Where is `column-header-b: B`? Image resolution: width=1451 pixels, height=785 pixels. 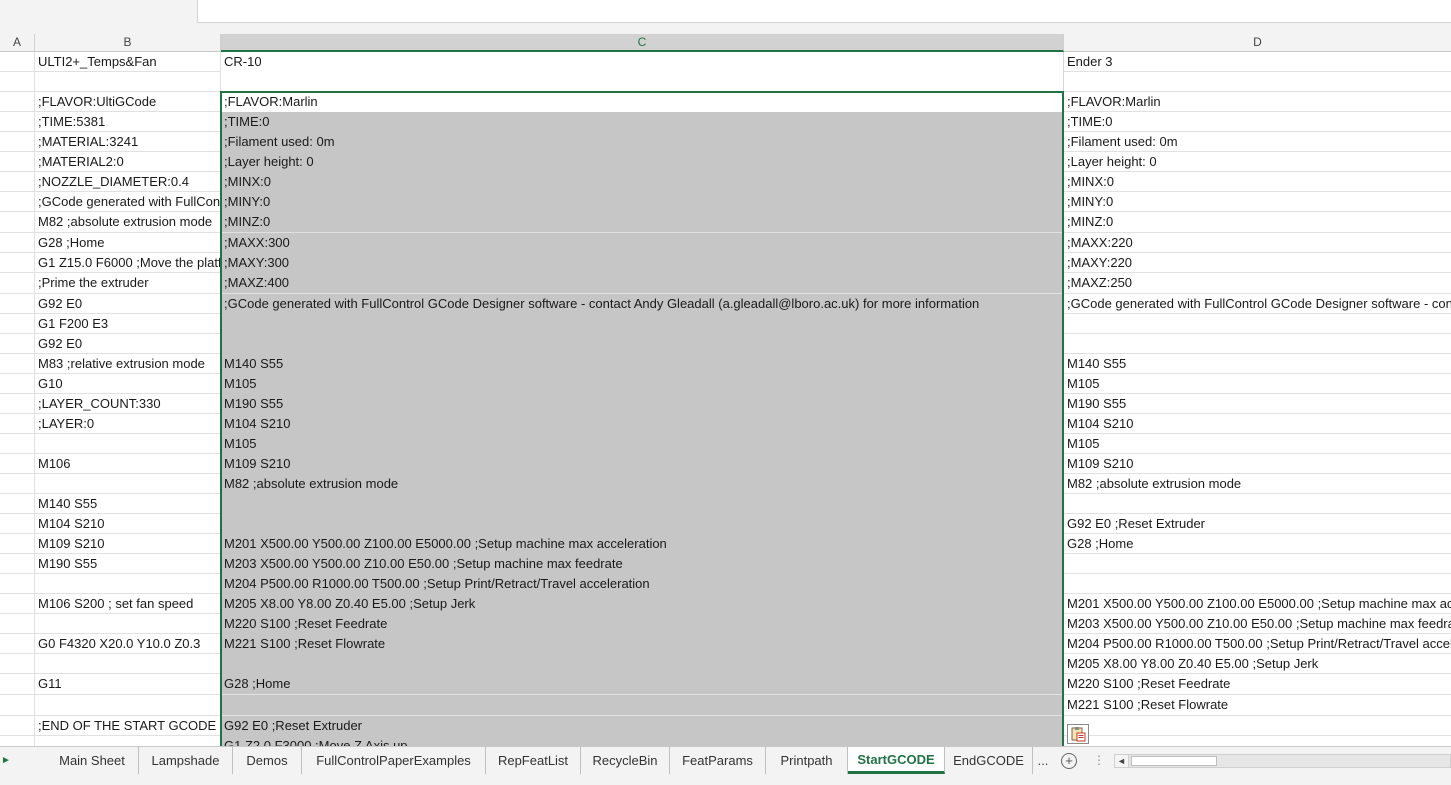 column-header-b: B is located at coordinates (128, 43).